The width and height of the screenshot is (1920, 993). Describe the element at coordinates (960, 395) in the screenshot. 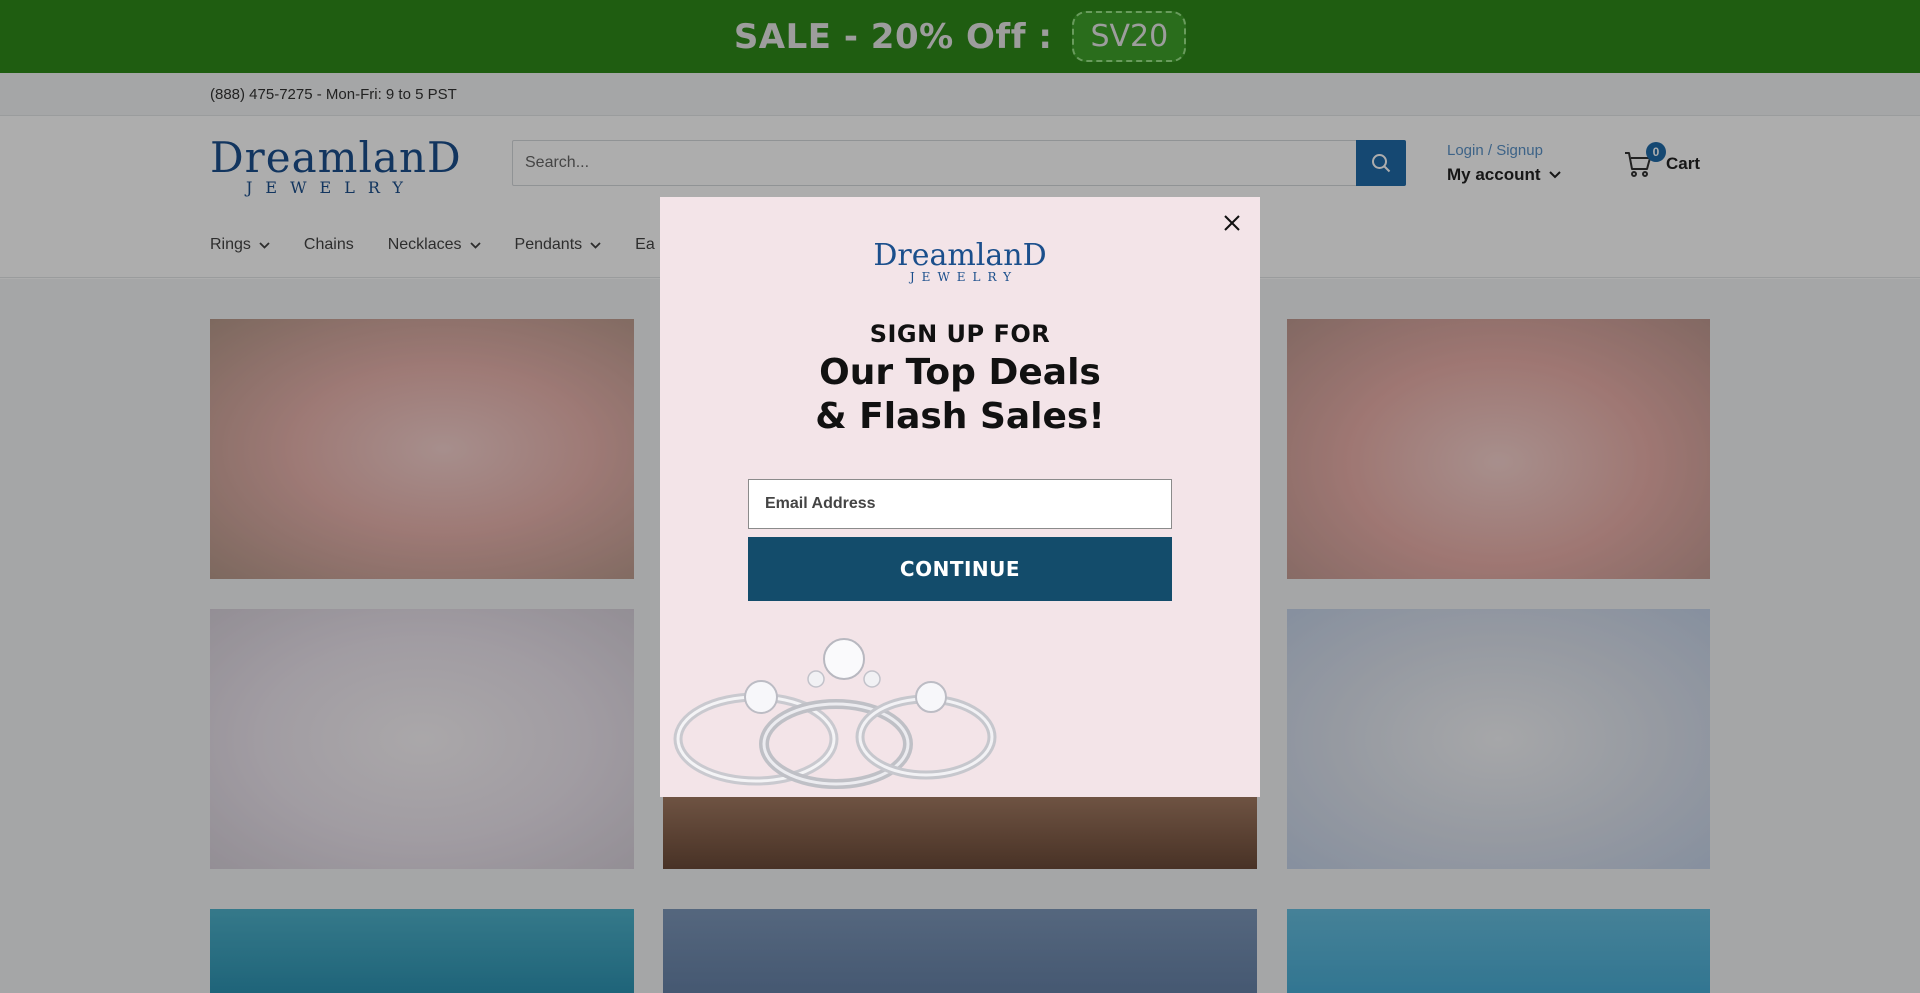

I see `modal-heading-large: Our Top Deals & Flash Sales!` at that location.